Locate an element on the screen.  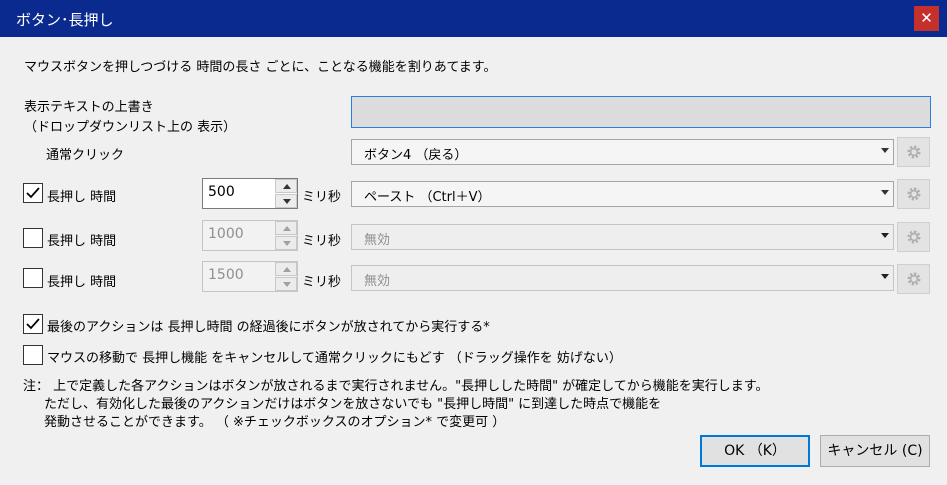
long-press-1-checkbox is located at coordinates (33, 193).